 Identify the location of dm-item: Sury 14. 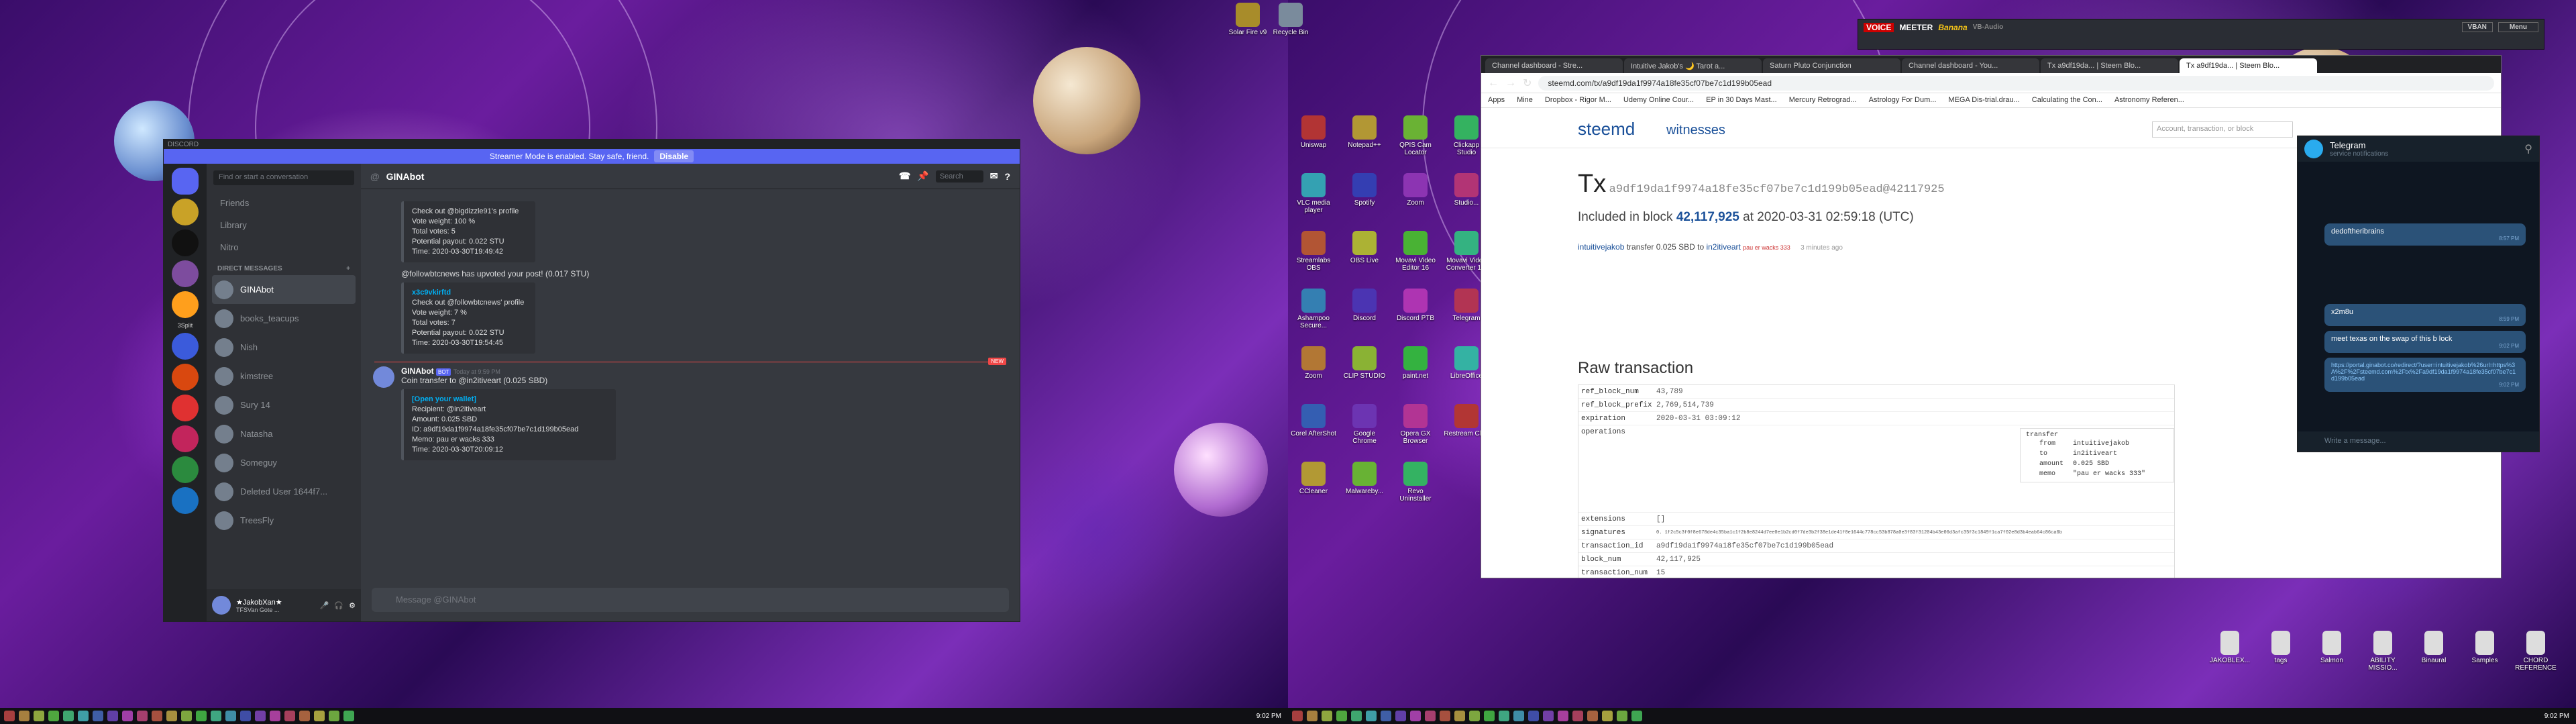
(284, 405).